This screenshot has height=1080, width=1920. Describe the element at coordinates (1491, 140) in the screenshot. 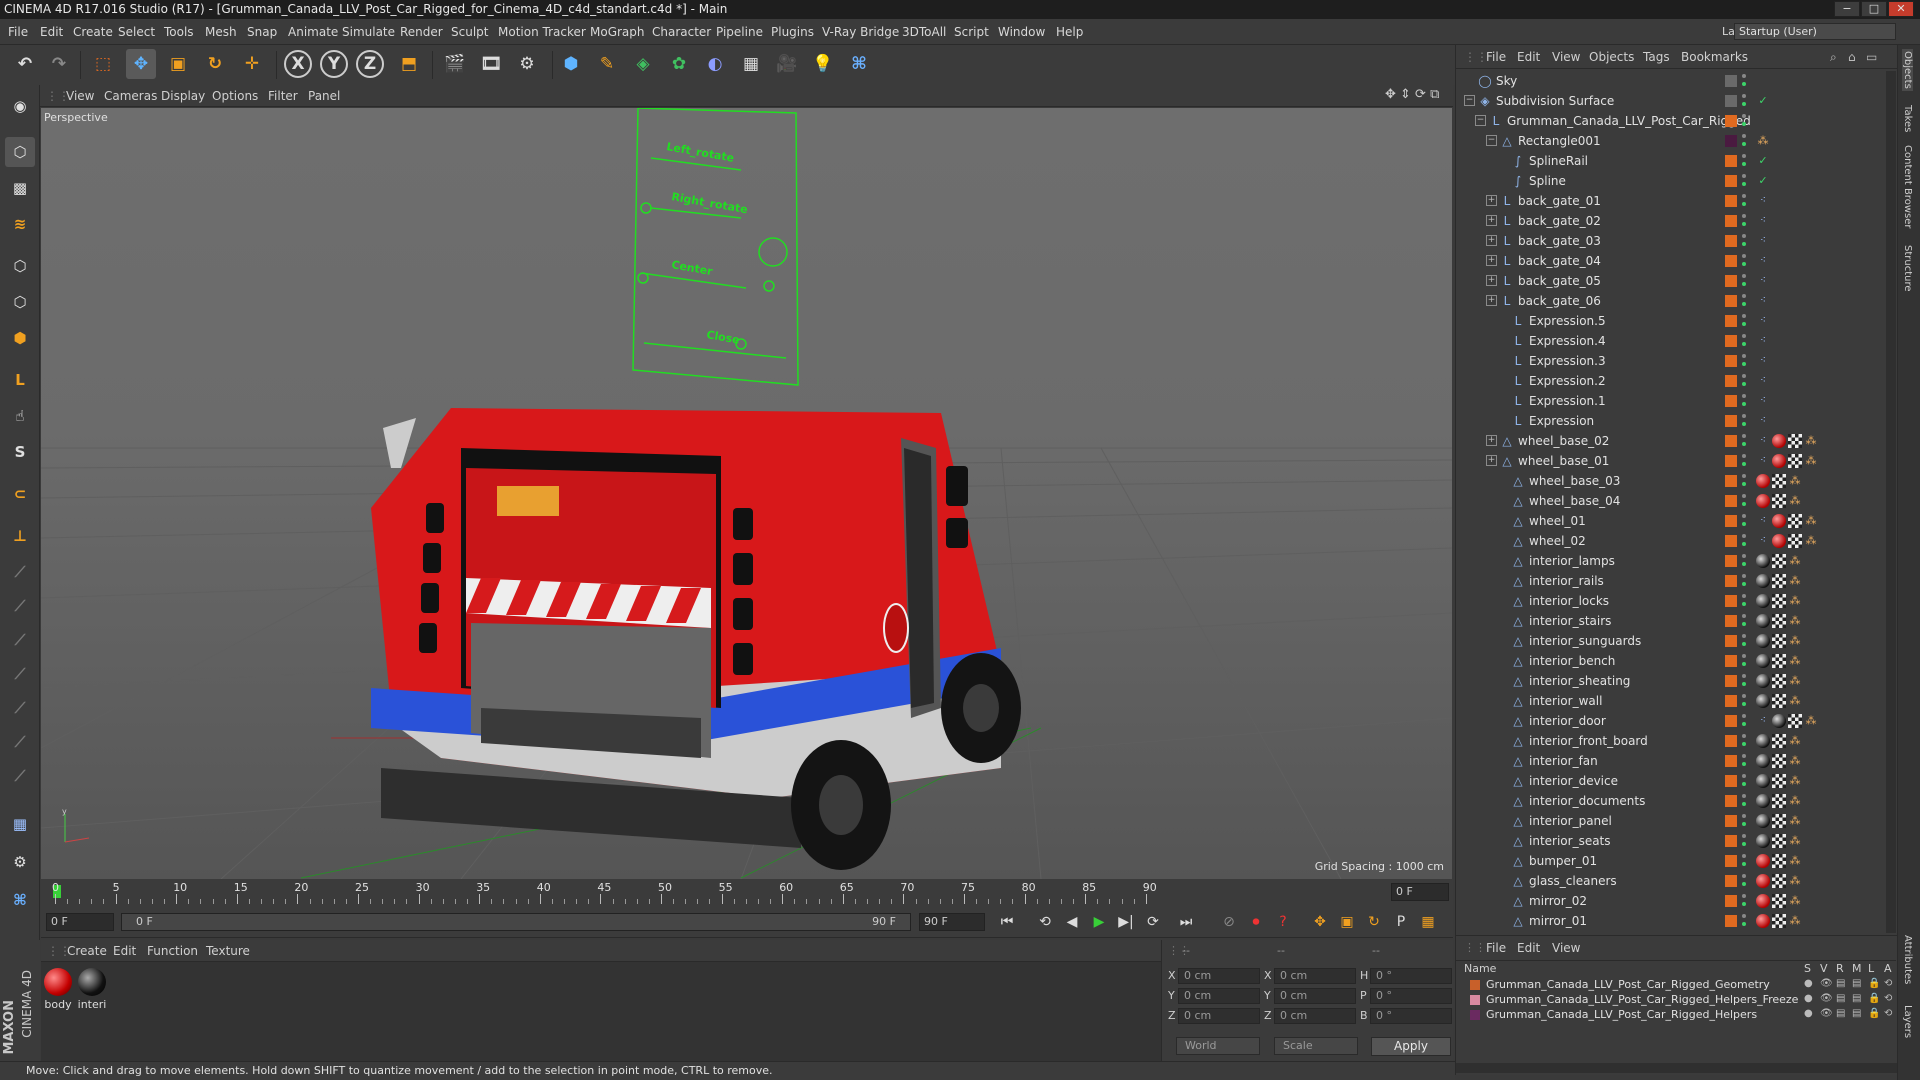

I see `expand-toggle-icon: −` at that location.